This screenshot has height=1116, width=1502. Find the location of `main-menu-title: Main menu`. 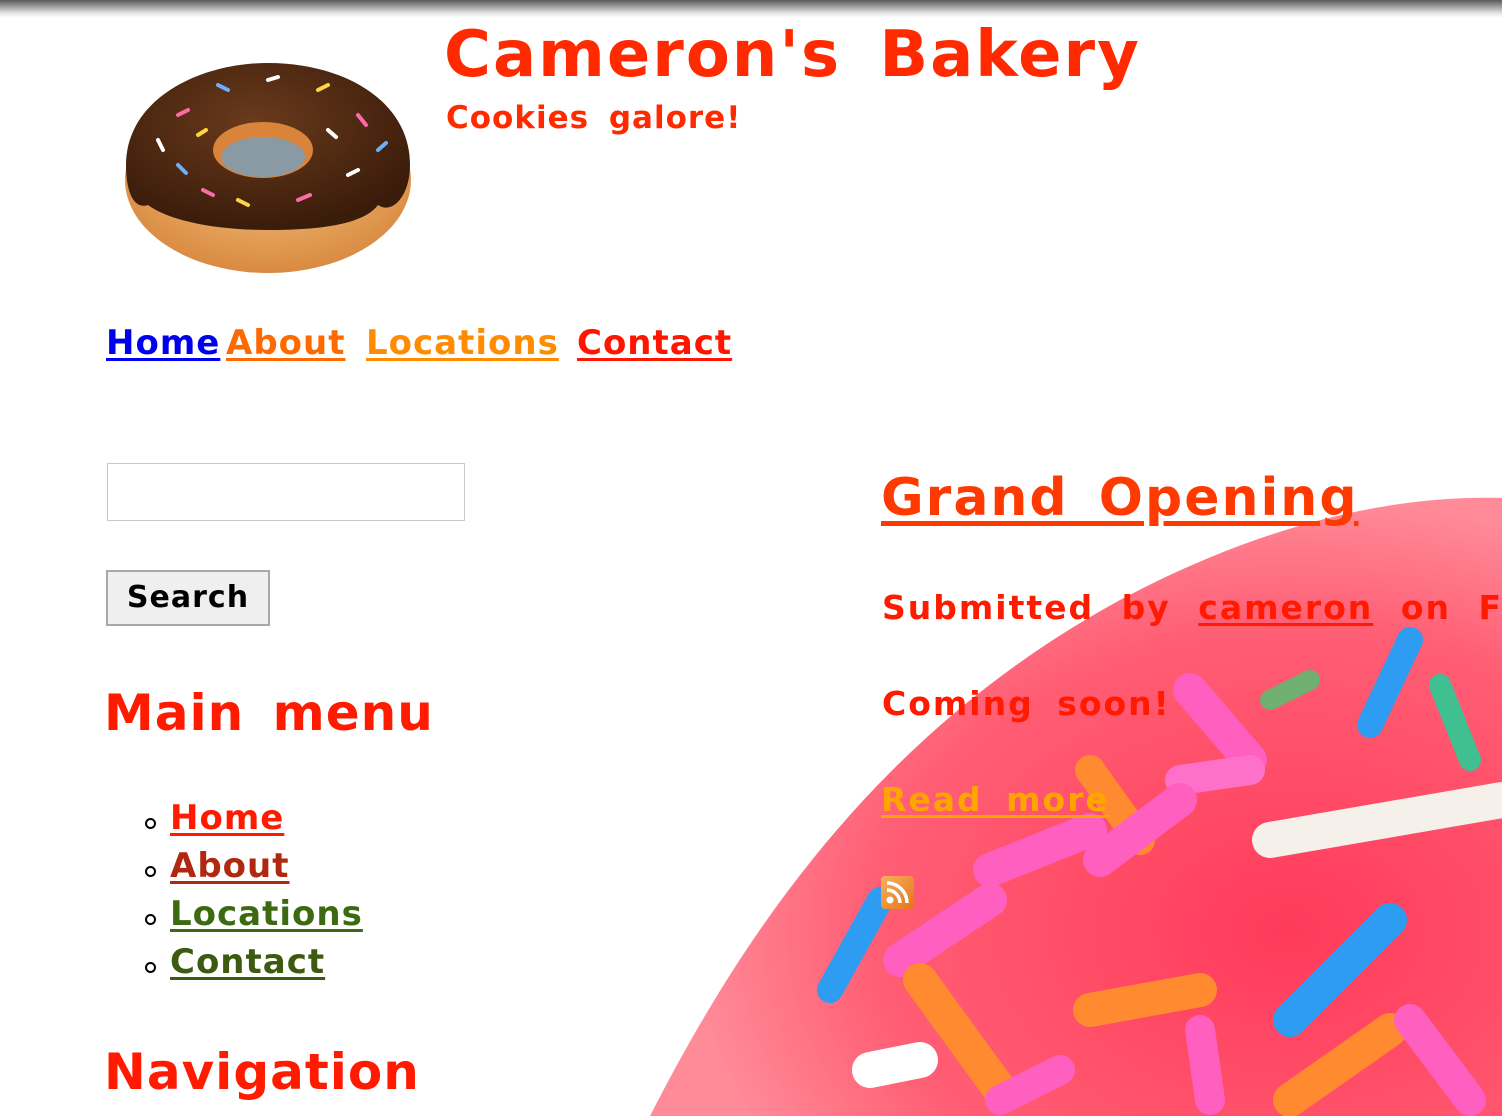

main-menu-title: Main menu is located at coordinates (269, 713).